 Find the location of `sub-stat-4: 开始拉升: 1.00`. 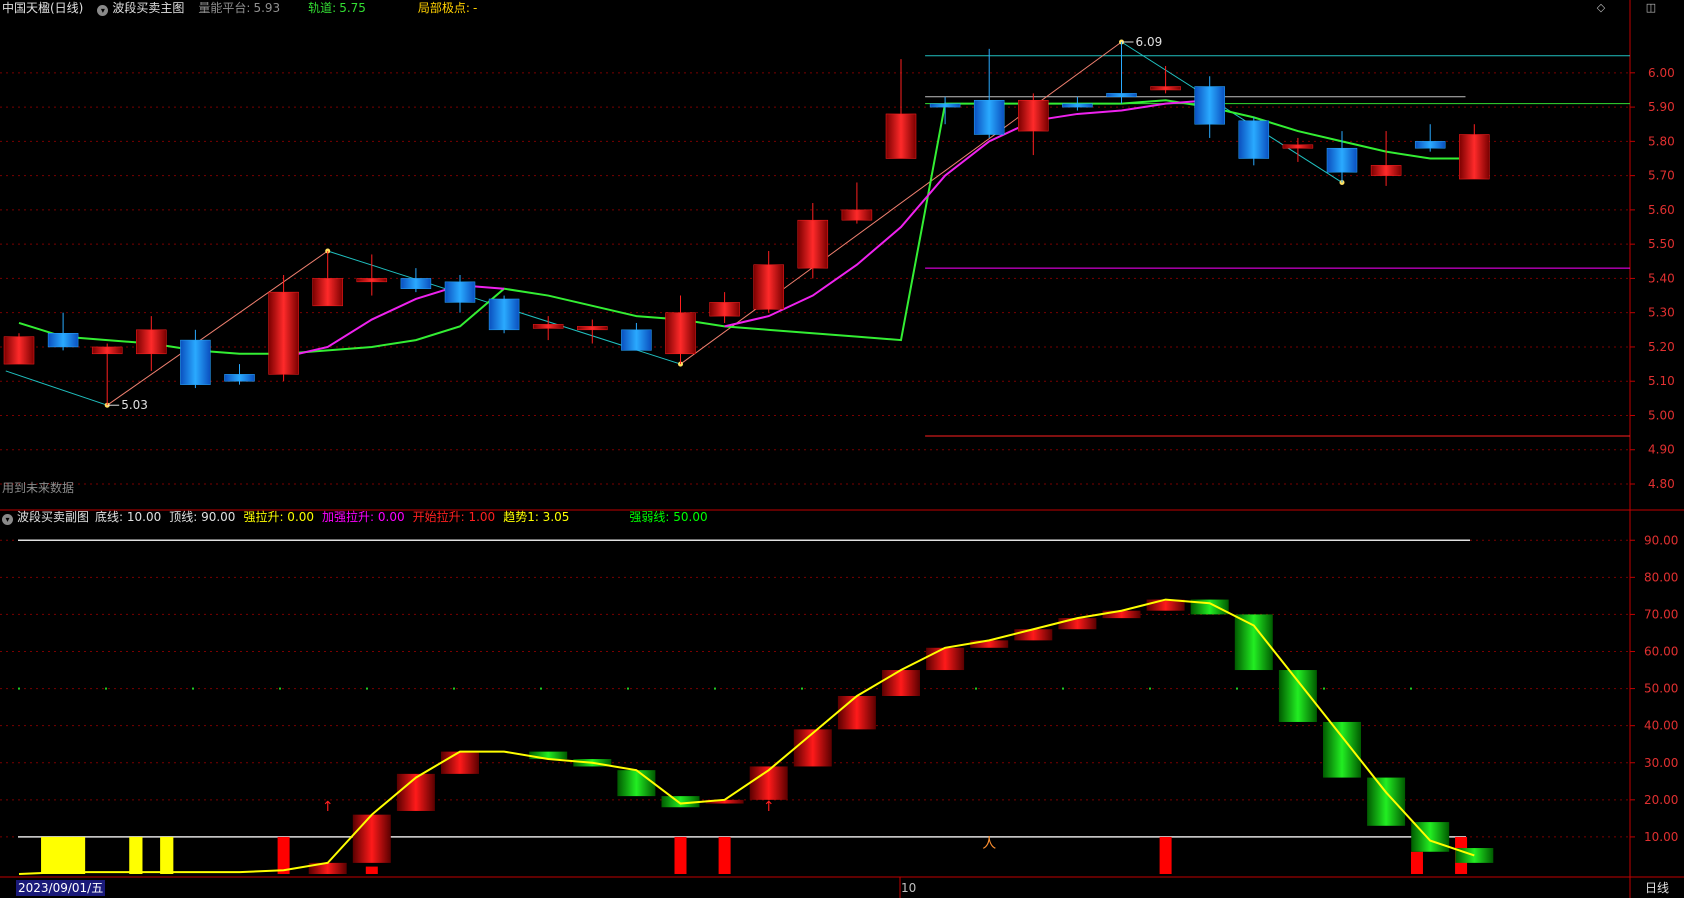

sub-stat-4: 开始拉升: 1.00 is located at coordinates (454, 517).